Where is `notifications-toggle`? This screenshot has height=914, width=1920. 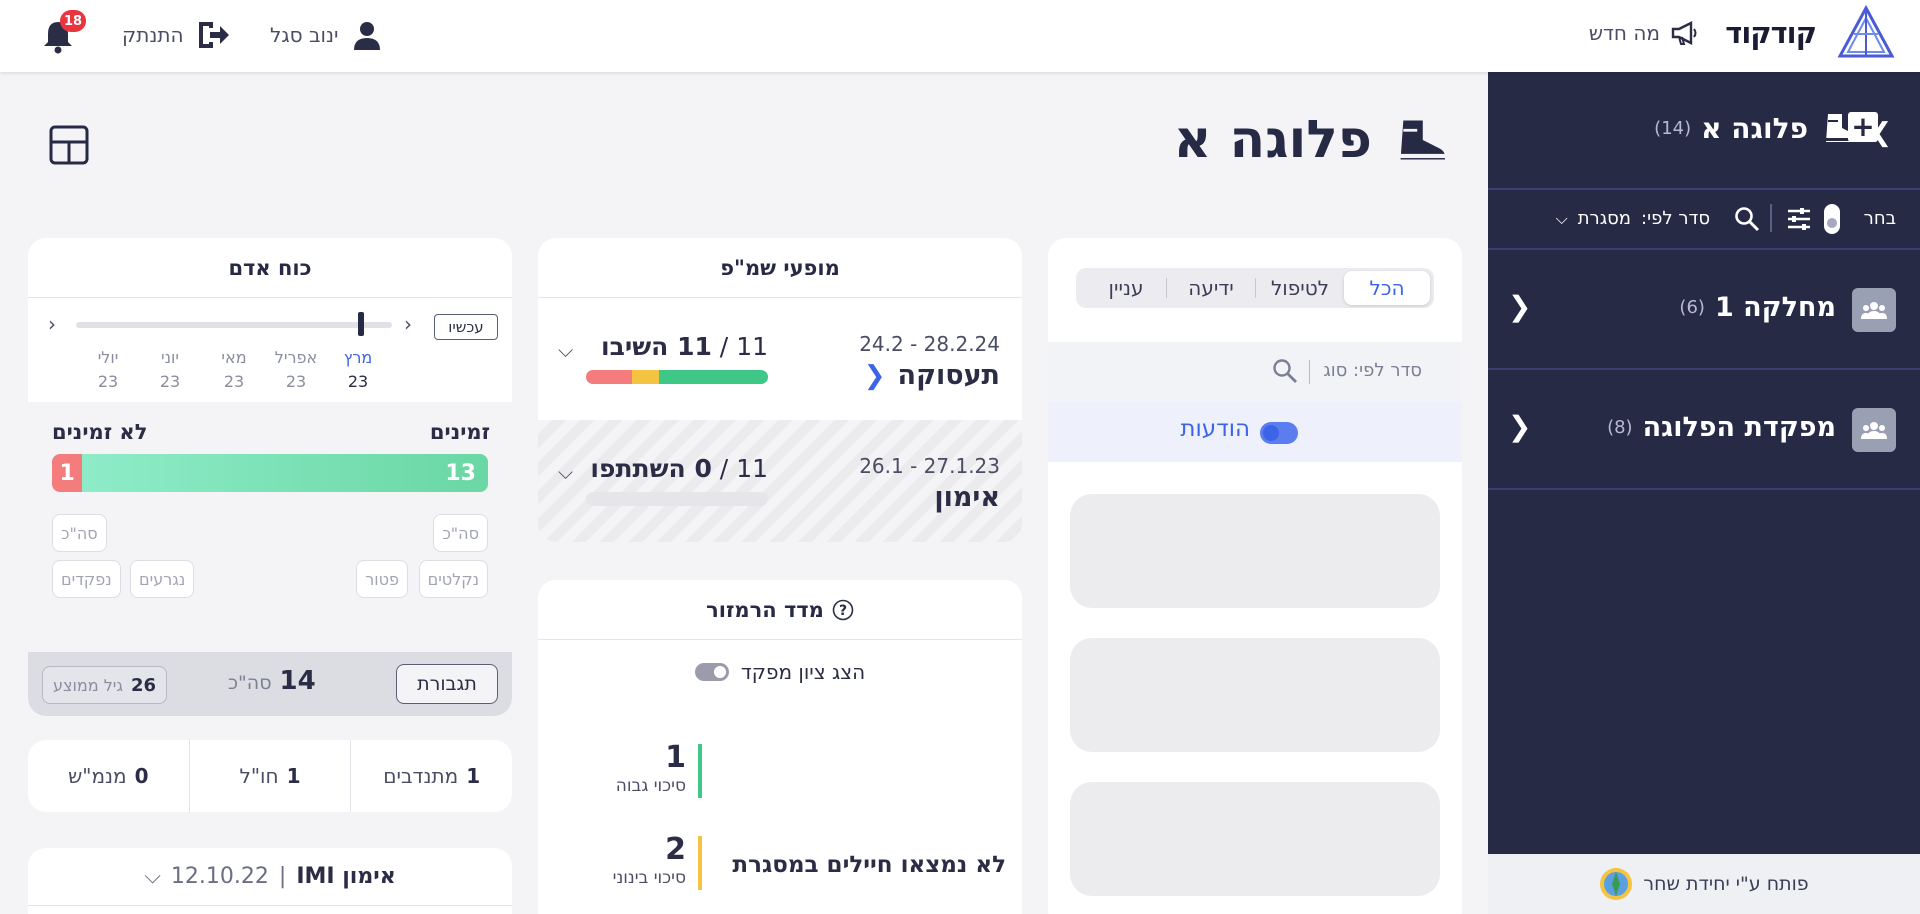 notifications-toggle is located at coordinates (1279, 433).